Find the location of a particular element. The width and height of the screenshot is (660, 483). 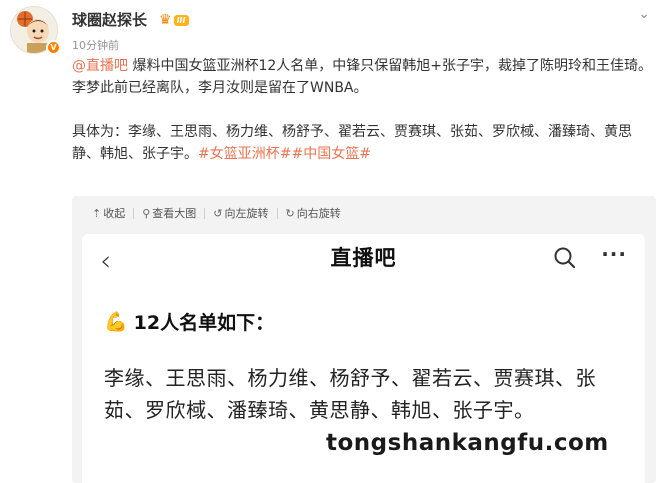

rotate-right-label: 向右旋转 is located at coordinates (318, 213).